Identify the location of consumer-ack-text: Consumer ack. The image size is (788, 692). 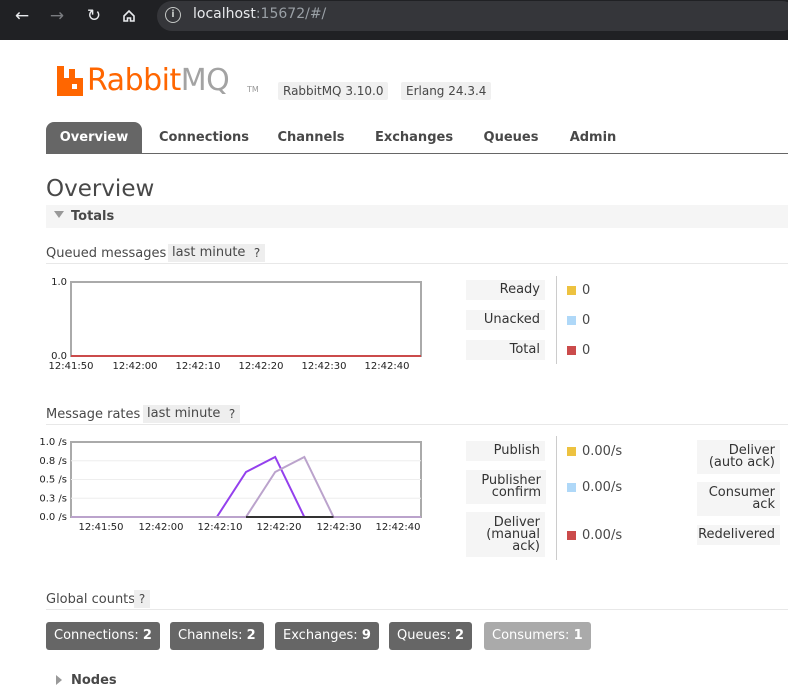
(741, 498).